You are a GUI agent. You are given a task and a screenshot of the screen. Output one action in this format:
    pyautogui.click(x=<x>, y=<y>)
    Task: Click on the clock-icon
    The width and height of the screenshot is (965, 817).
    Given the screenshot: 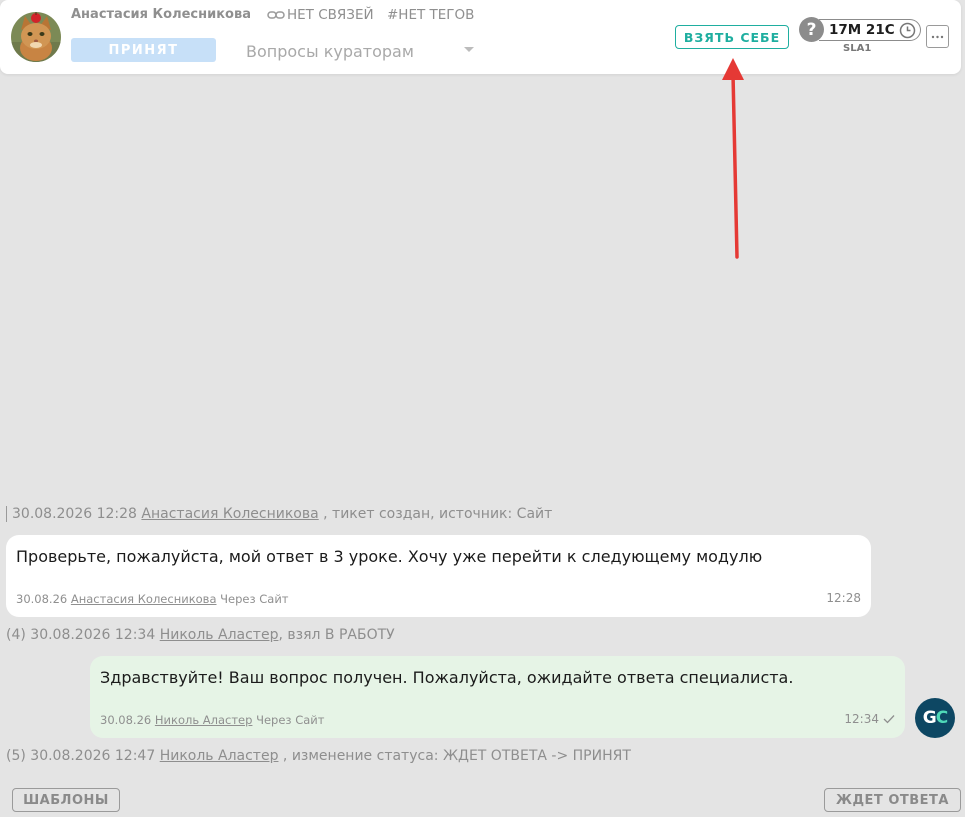 What is the action you would take?
    pyautogui.click(x=907, y=30)
    